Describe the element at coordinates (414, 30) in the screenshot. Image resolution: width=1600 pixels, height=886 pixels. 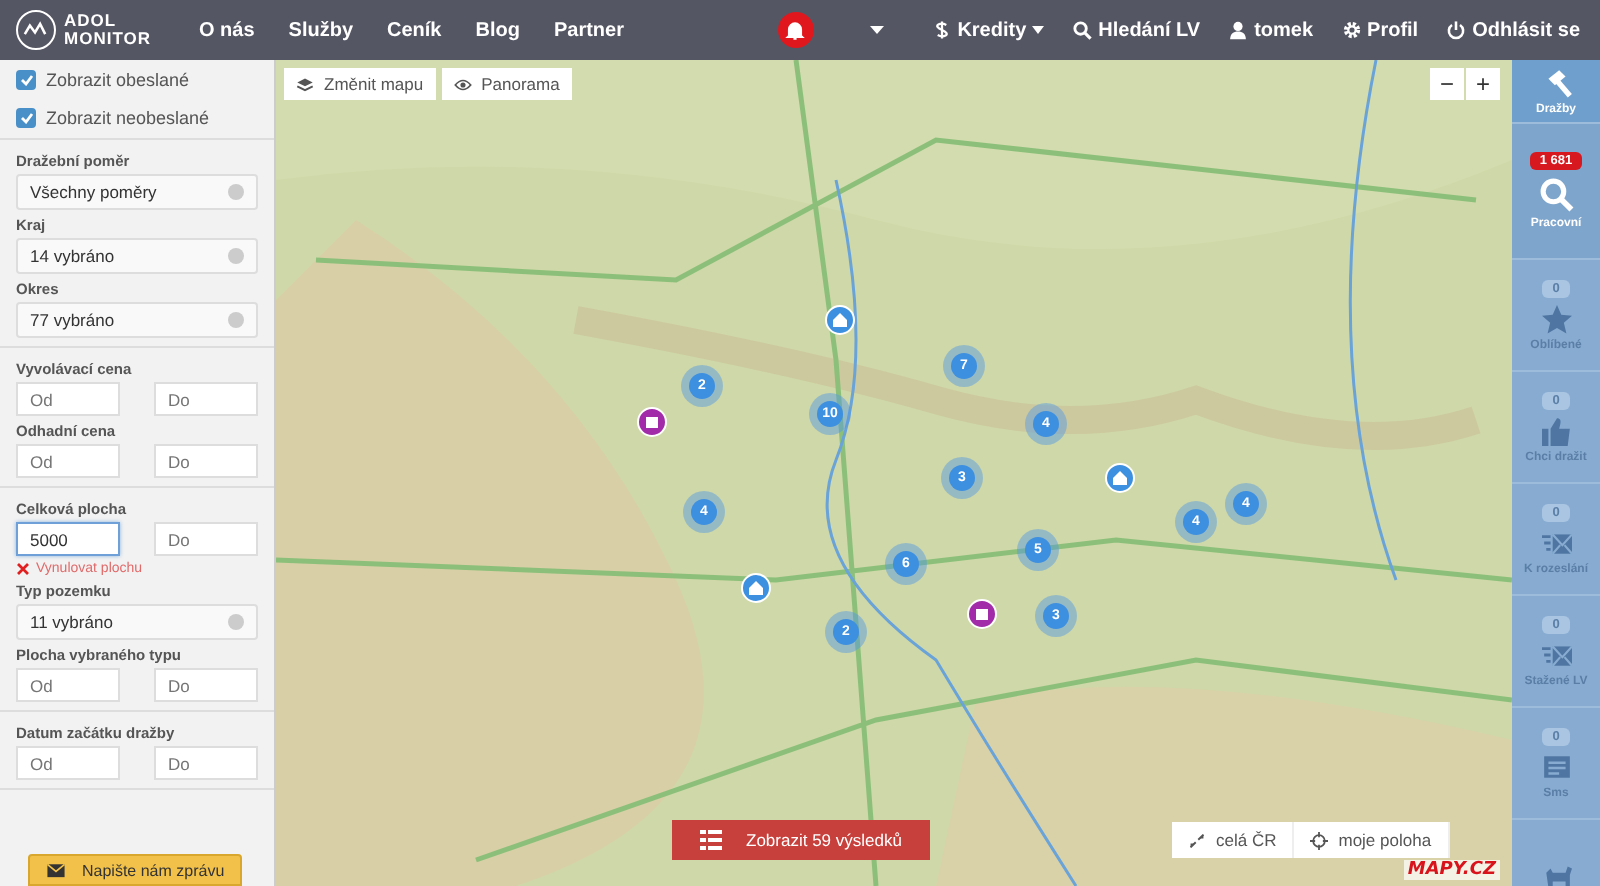
I see `nav-link: Ceník` at that location.